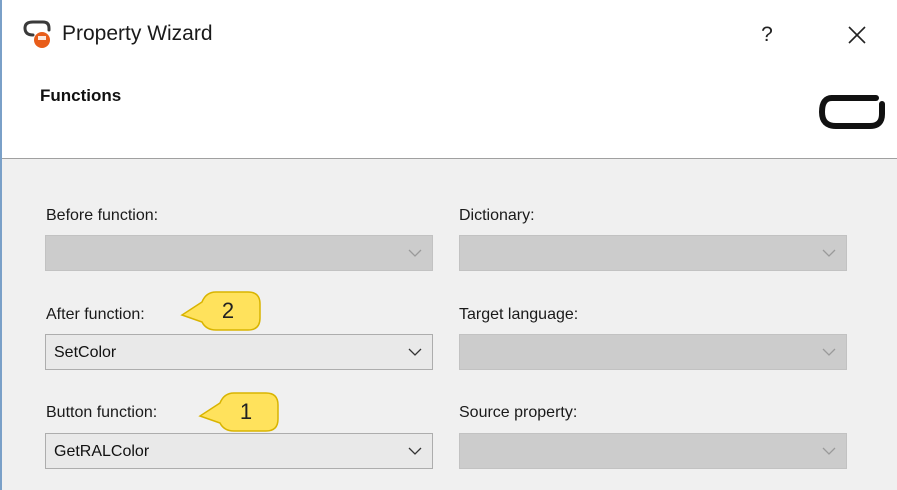 The height and width of the screenshot is (490, 897). I want to click on before-function-label: Before function:, so click(102, 215).